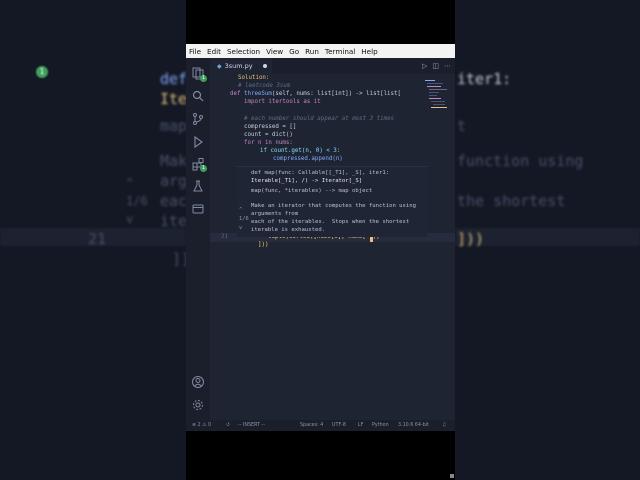 The width and height of the screenshot is (640, 480). What do you see at coordinates (340, 51) in the screenshot?
I see `menu-terminal: Terminal` at bounding box center [340, 51].